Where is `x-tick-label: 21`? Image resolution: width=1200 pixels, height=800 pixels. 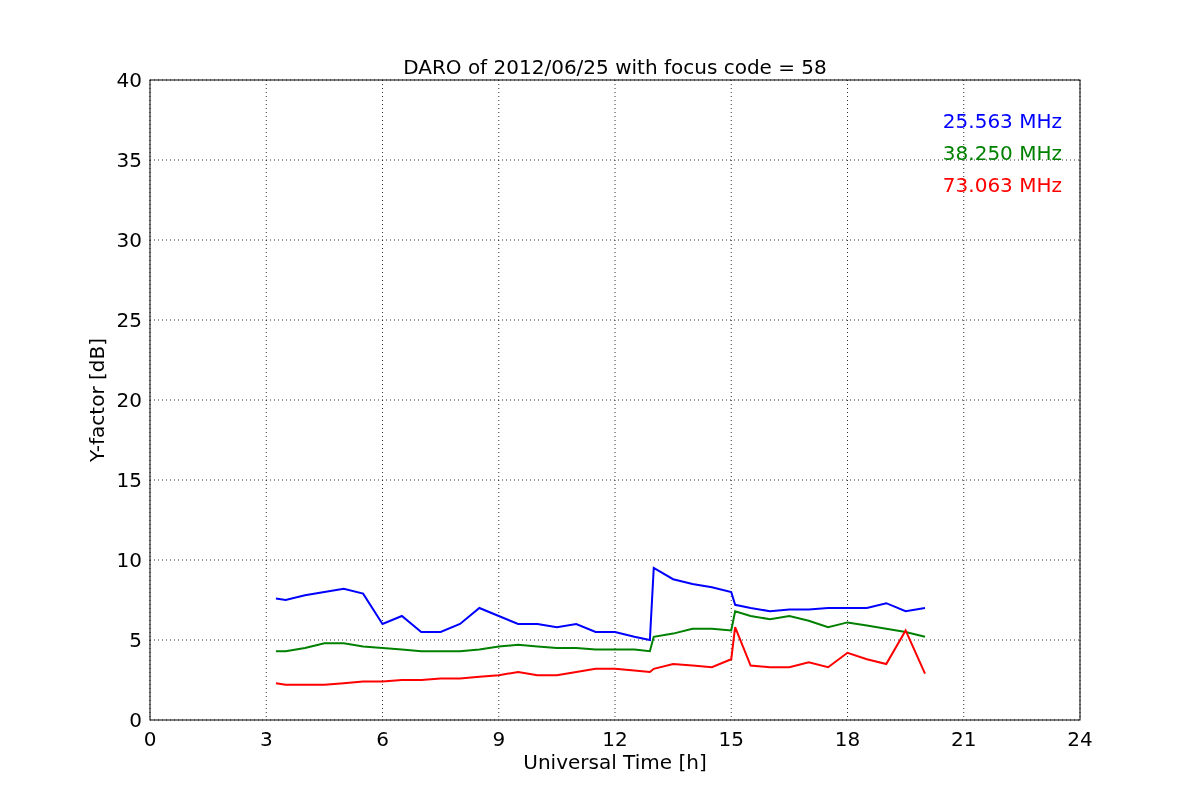
x-tick-label: 21 is located at coordinates (964, 739).